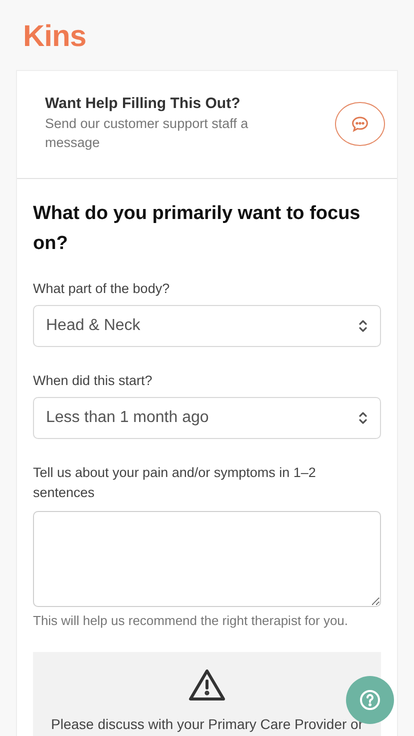  I want to click on warning-icon, so click(207, 685).